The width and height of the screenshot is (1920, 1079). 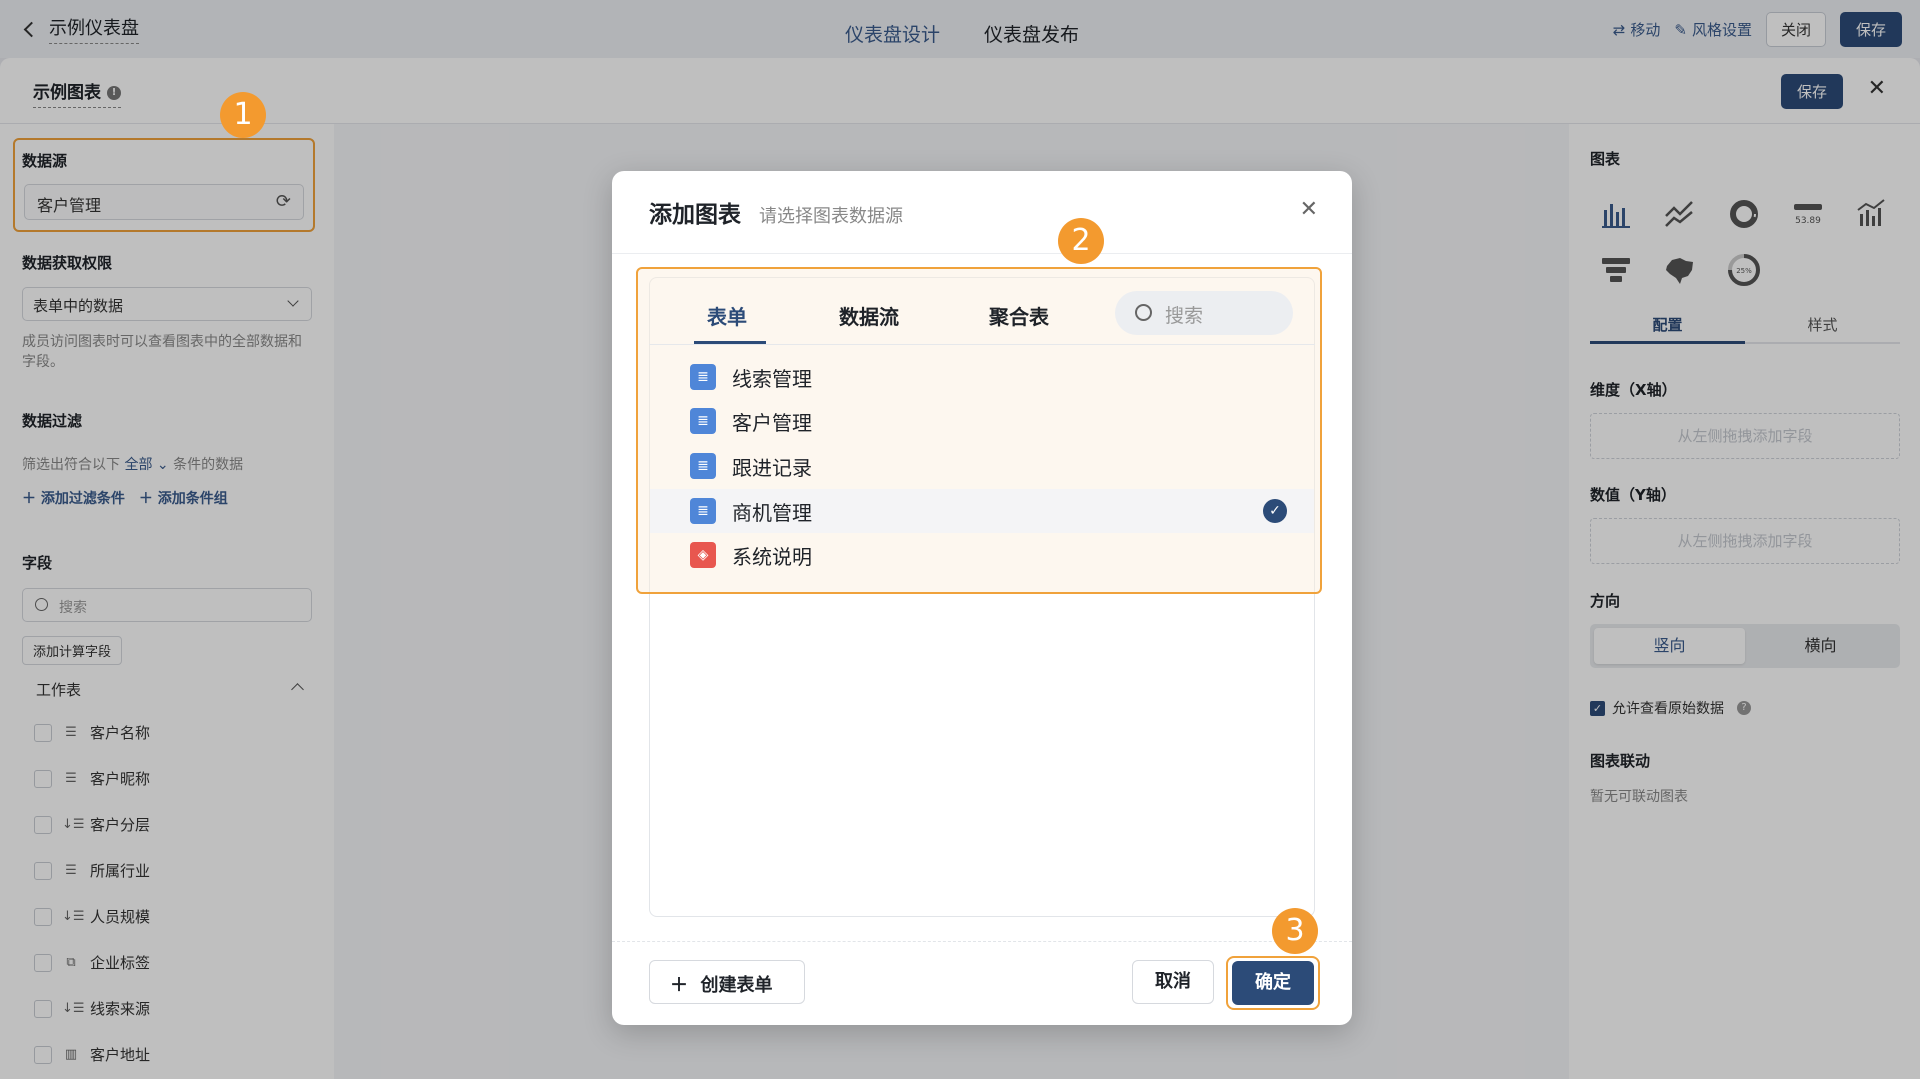 What do you see at coordinates (703, 555) in the screenshot?
I see `cube-icon: ◈` at bounding box center [703, 555].